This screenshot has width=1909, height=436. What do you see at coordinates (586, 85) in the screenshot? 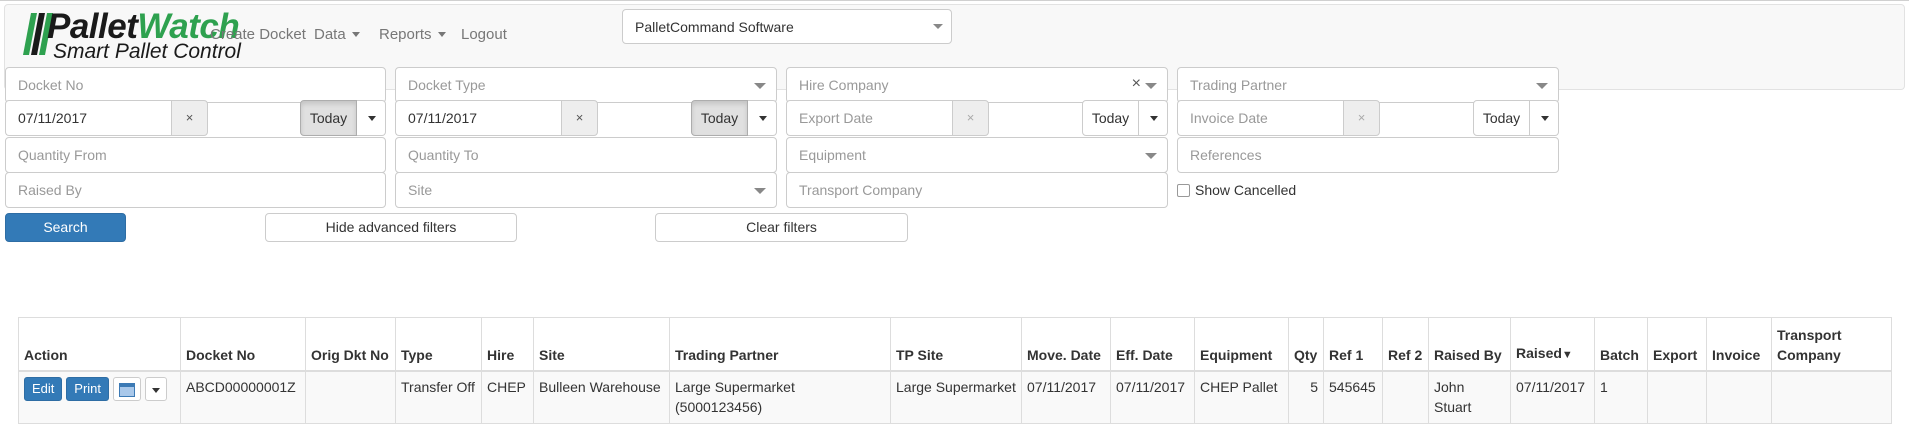
I see `docket-type-select: Docket Type` at bounding box center [586, 85].